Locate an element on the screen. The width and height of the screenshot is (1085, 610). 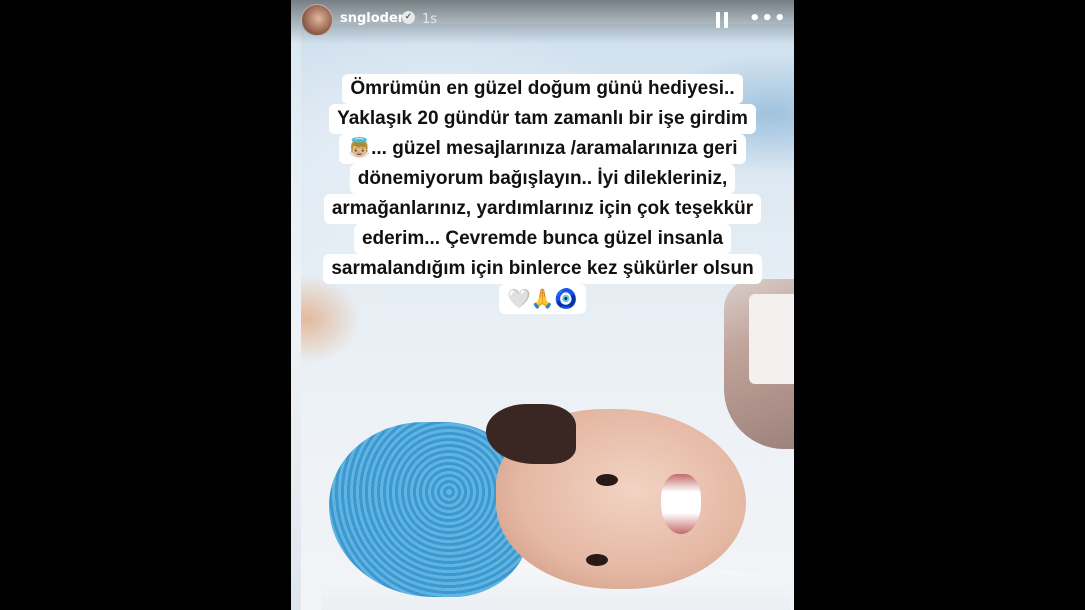
caption-line: Ömrümün en güzel doğum günü hediyesi.. is located at coordinates (542, 89).